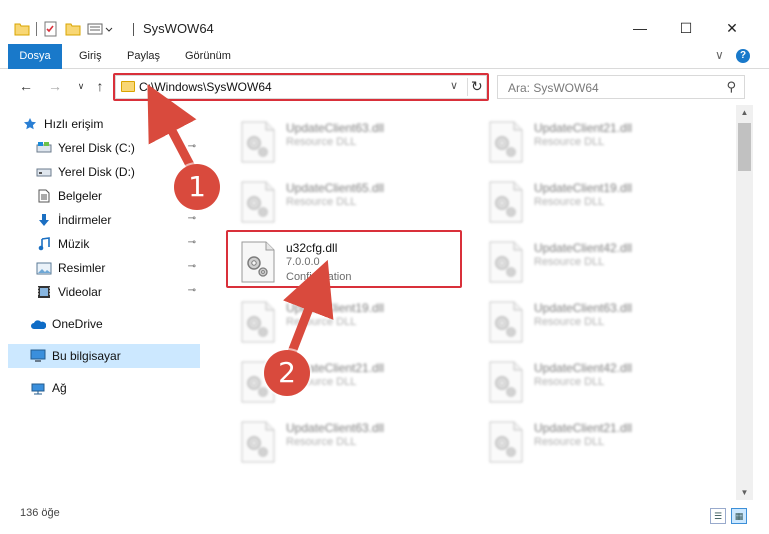  What do you see at coordinates (197, 187) in the screenshot?
I see `step-badge-1: 1` at bounding box center [197, 187].